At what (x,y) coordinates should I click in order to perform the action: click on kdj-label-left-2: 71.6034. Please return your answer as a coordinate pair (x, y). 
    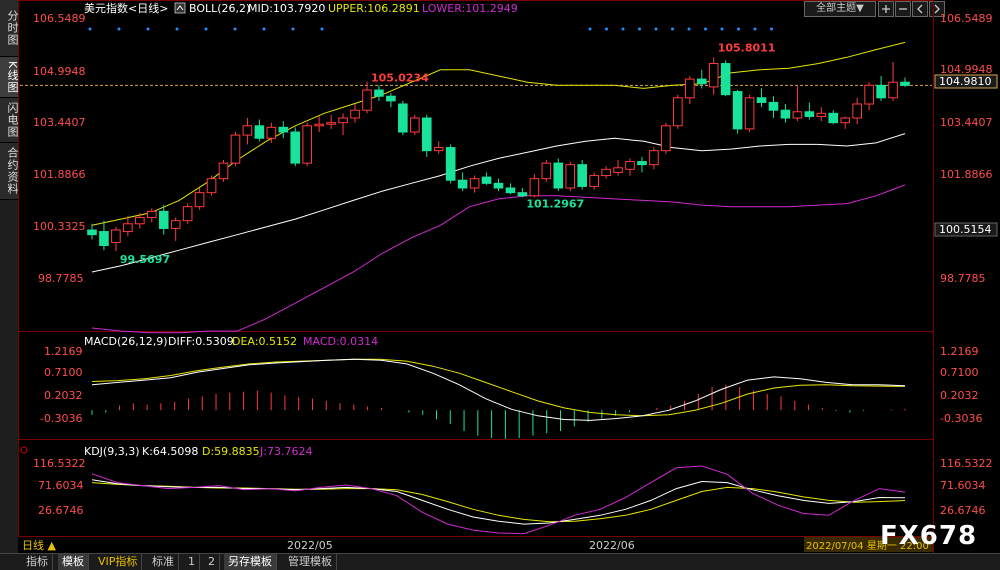
    Looking at the image, I should click on (61, 485).